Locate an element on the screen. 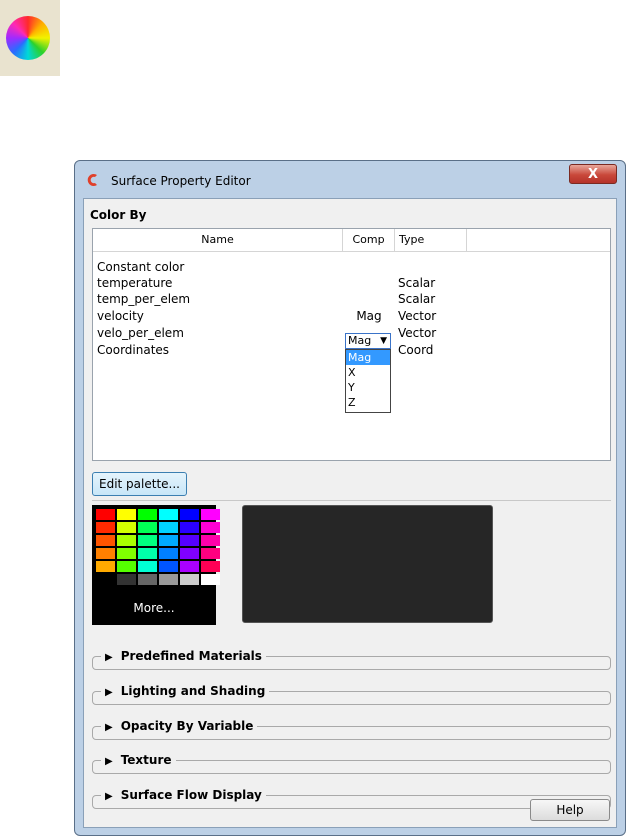 The width and height of the screenshot is (629, 840). column-header-name: Name is located at coordinates (218, 240).